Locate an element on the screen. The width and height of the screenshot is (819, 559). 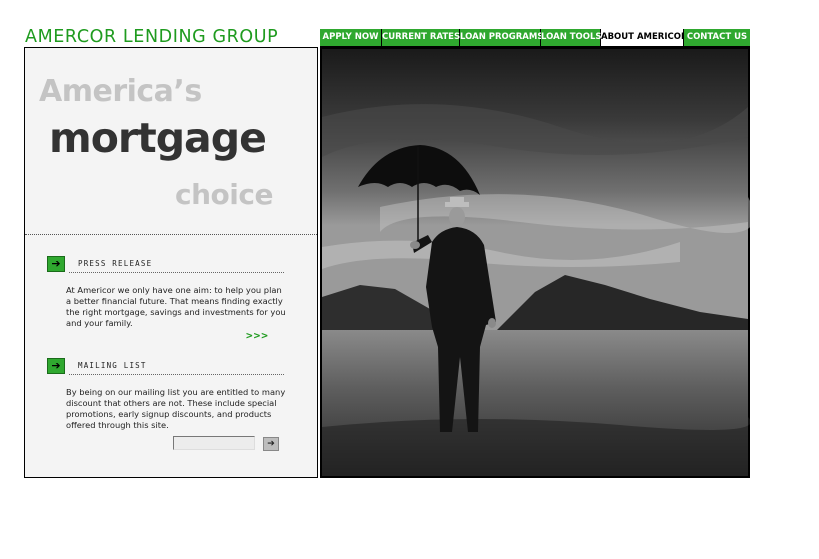
mailing-list-arrow-icon: ➔ is located at coordinates (56, 366).